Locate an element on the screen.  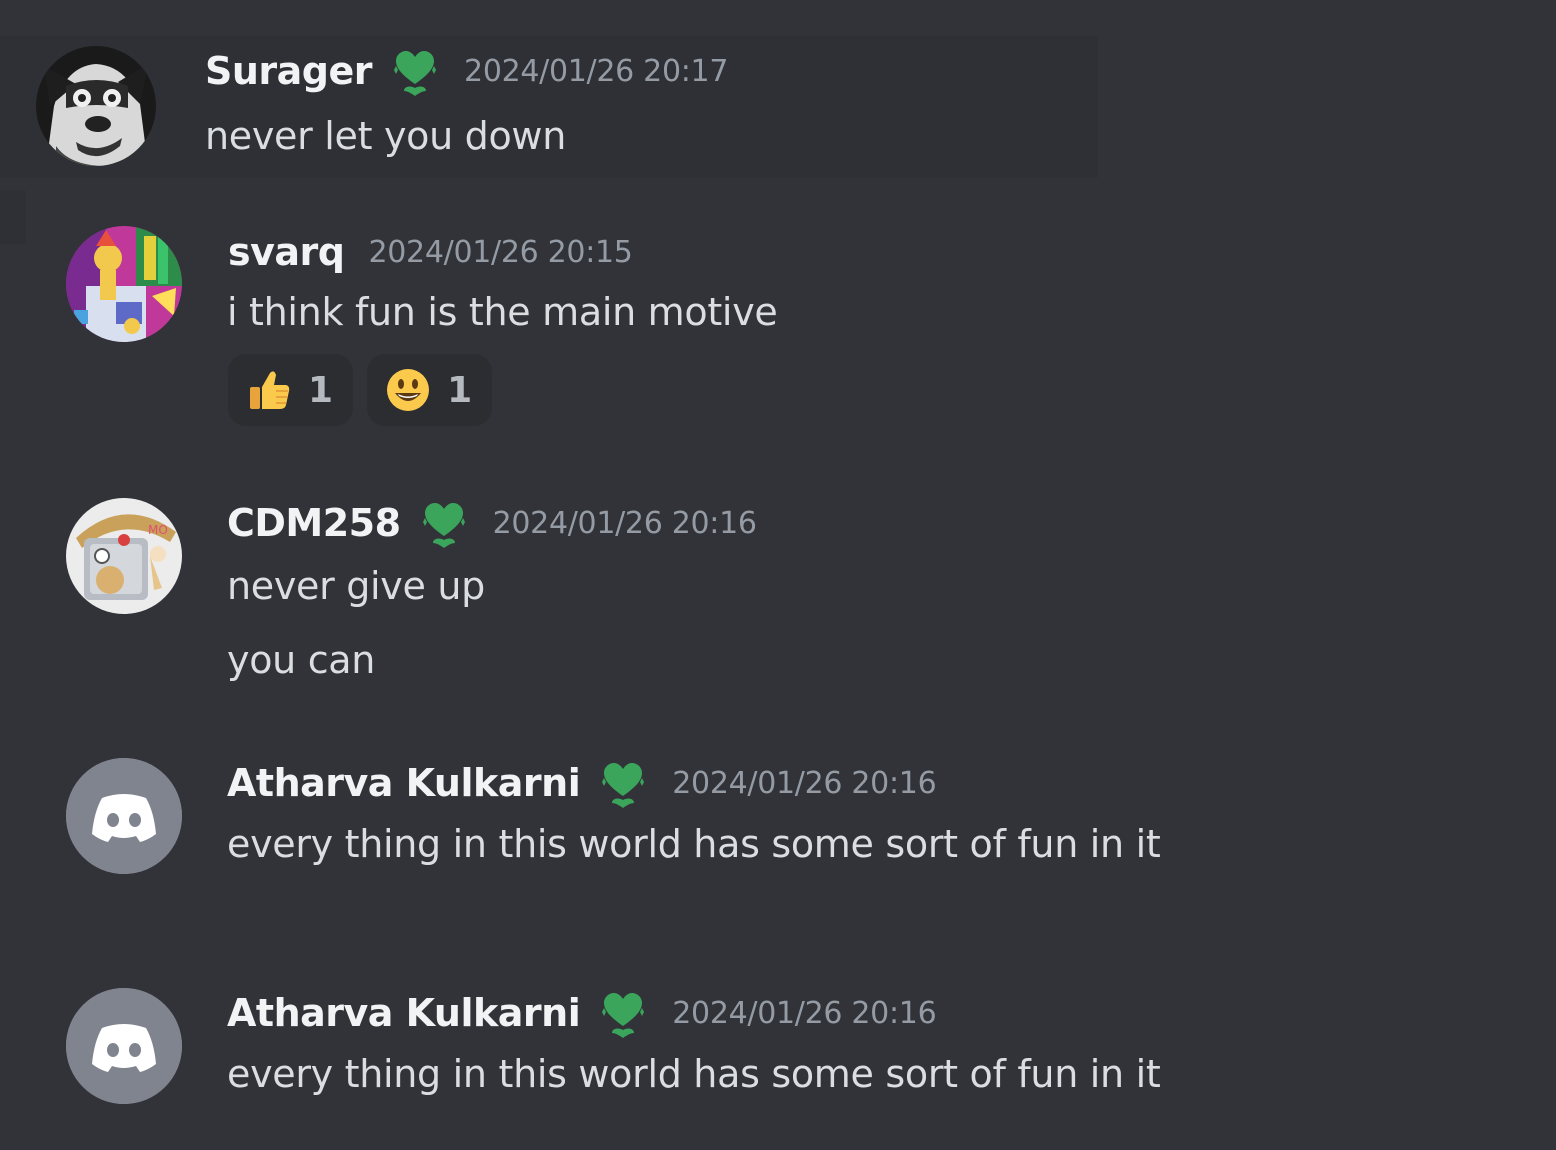
message-text: never let you down is located at coordinates (385, 136).